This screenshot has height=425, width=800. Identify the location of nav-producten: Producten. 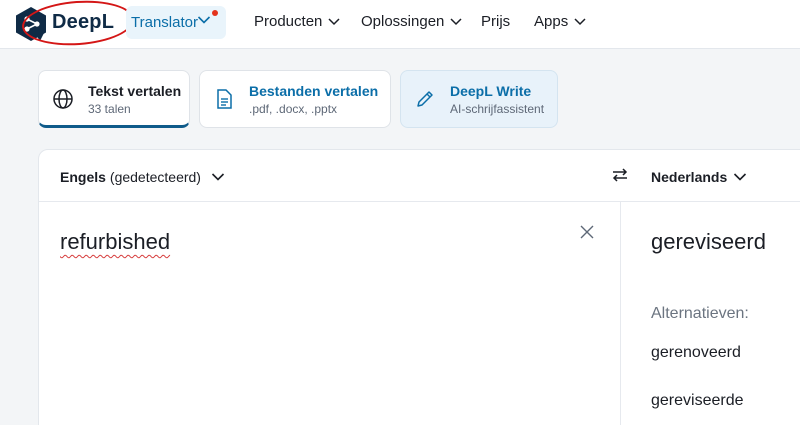
(297, 21).